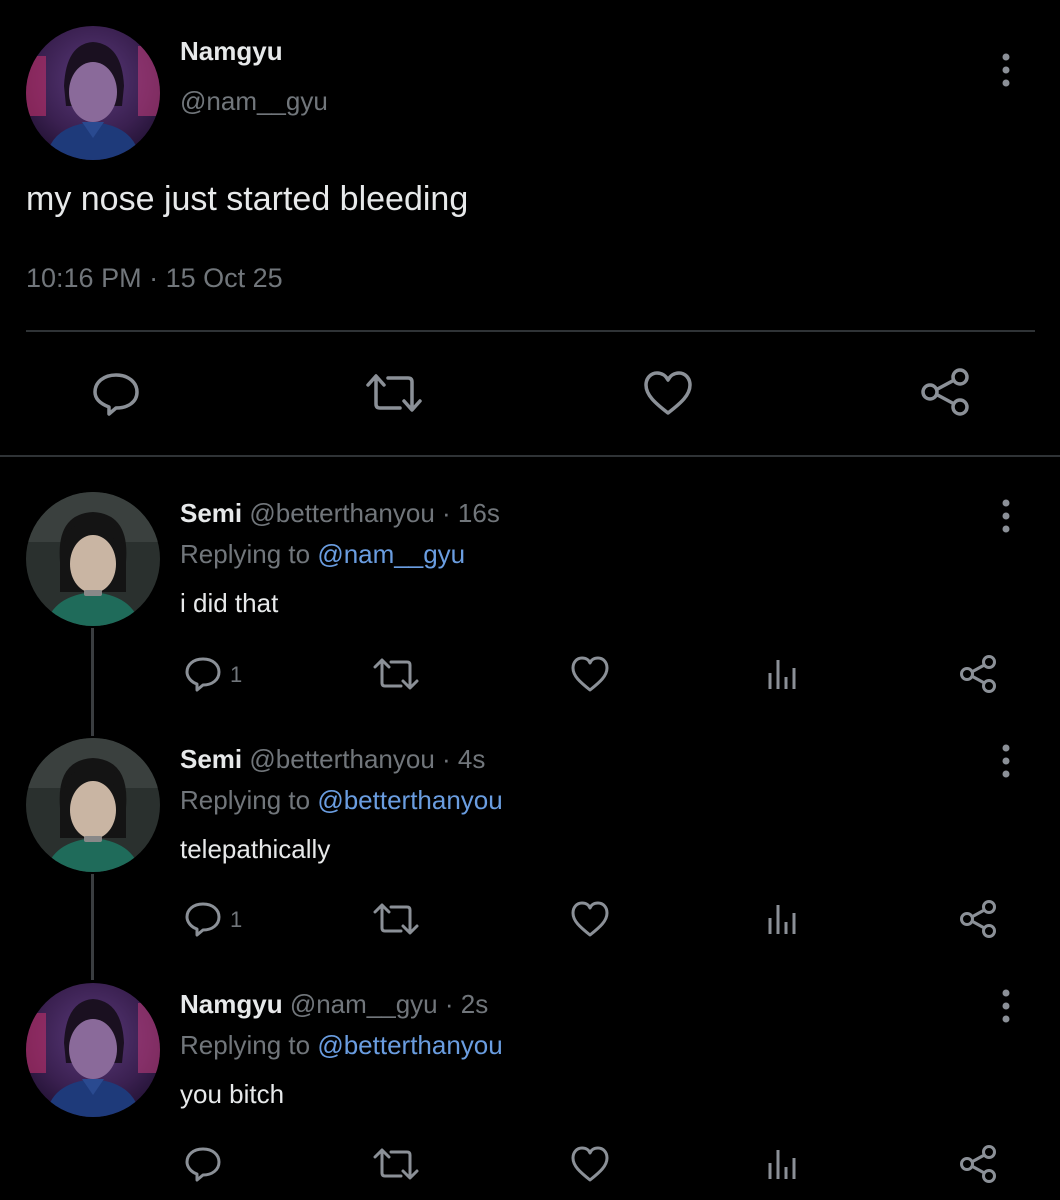 The height and width of the screenshot is (1200, 1060). I want to click on reply-text: you bitch, so click(232, 1094).